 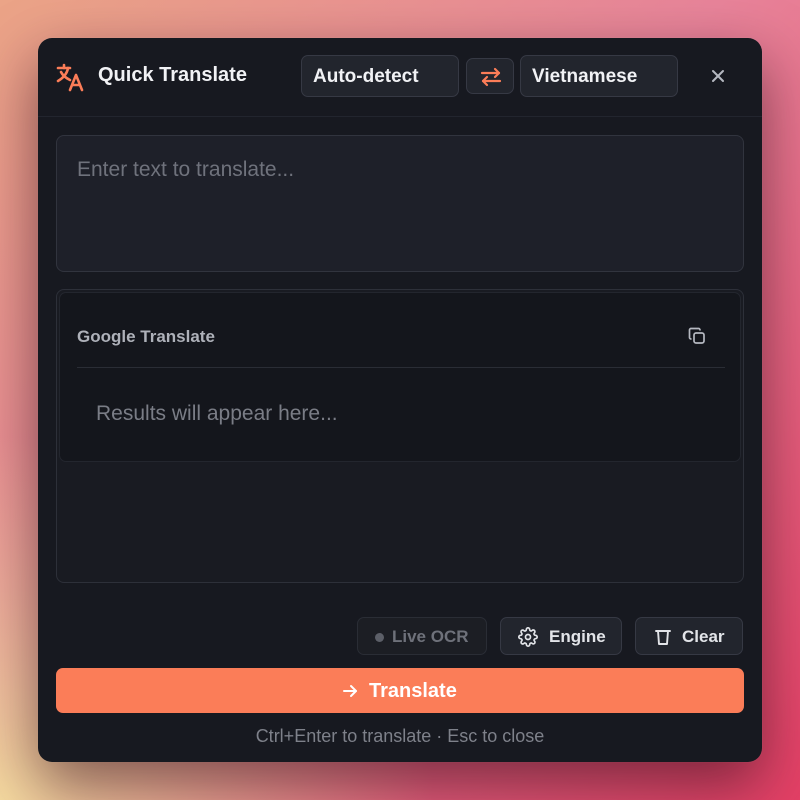 I want to click on source-language-label: Auto-detect, so click(x=366, y=76).